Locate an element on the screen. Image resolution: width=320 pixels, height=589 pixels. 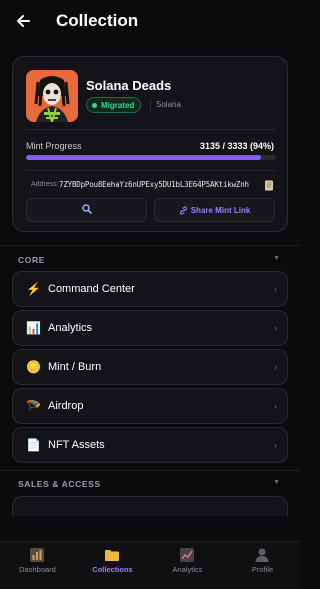
chart-line-icon is located at coordinates (187, 555).